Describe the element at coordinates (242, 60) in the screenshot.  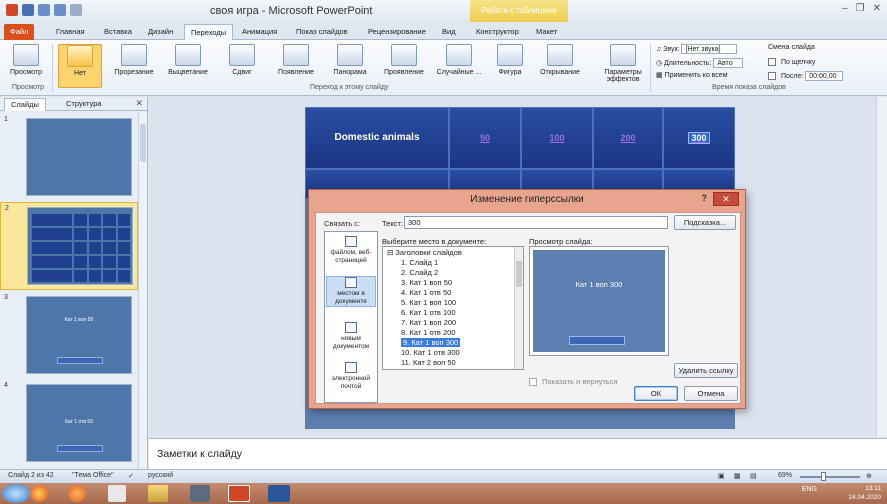
I see `transition-push: Сдвиг` at that location.